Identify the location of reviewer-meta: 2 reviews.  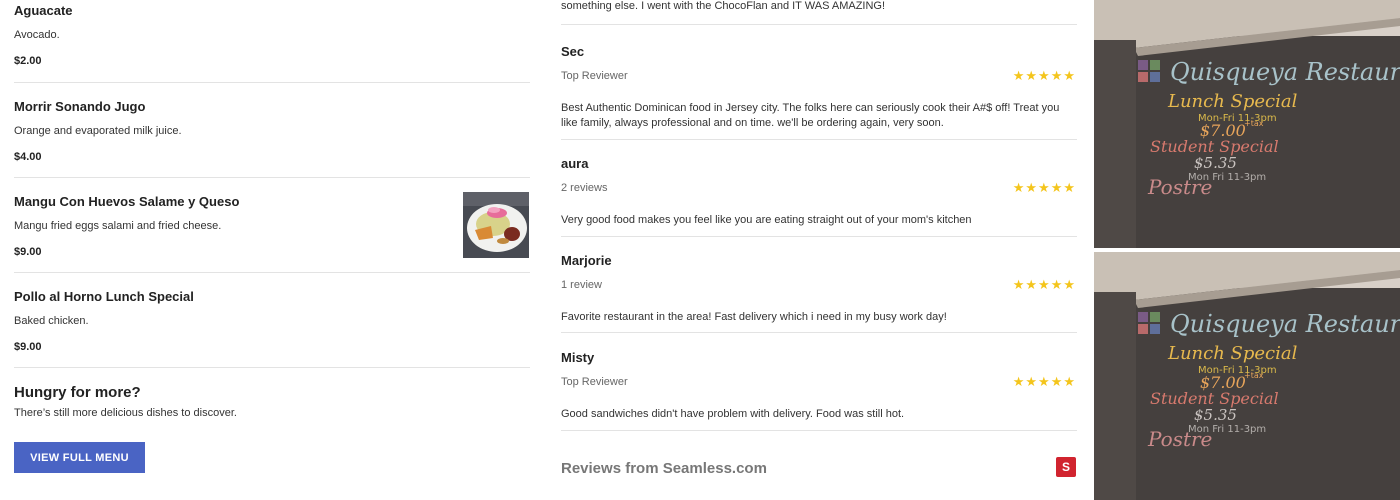
(584, 188).